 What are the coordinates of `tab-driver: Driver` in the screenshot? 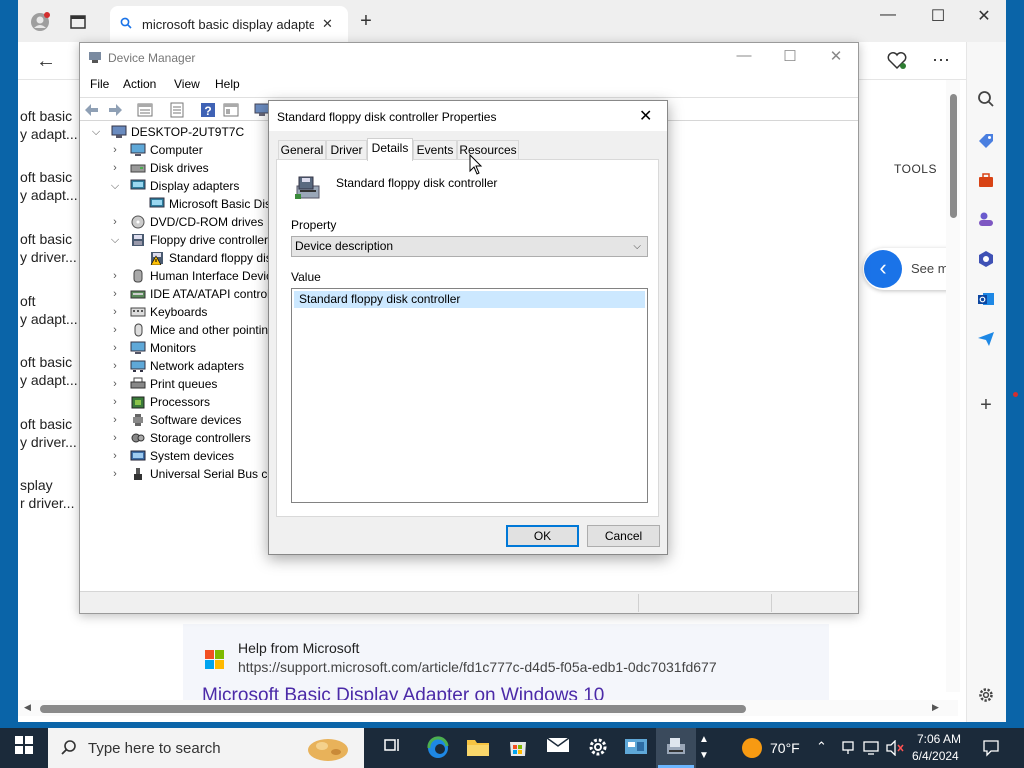 It's located at (346, 150).